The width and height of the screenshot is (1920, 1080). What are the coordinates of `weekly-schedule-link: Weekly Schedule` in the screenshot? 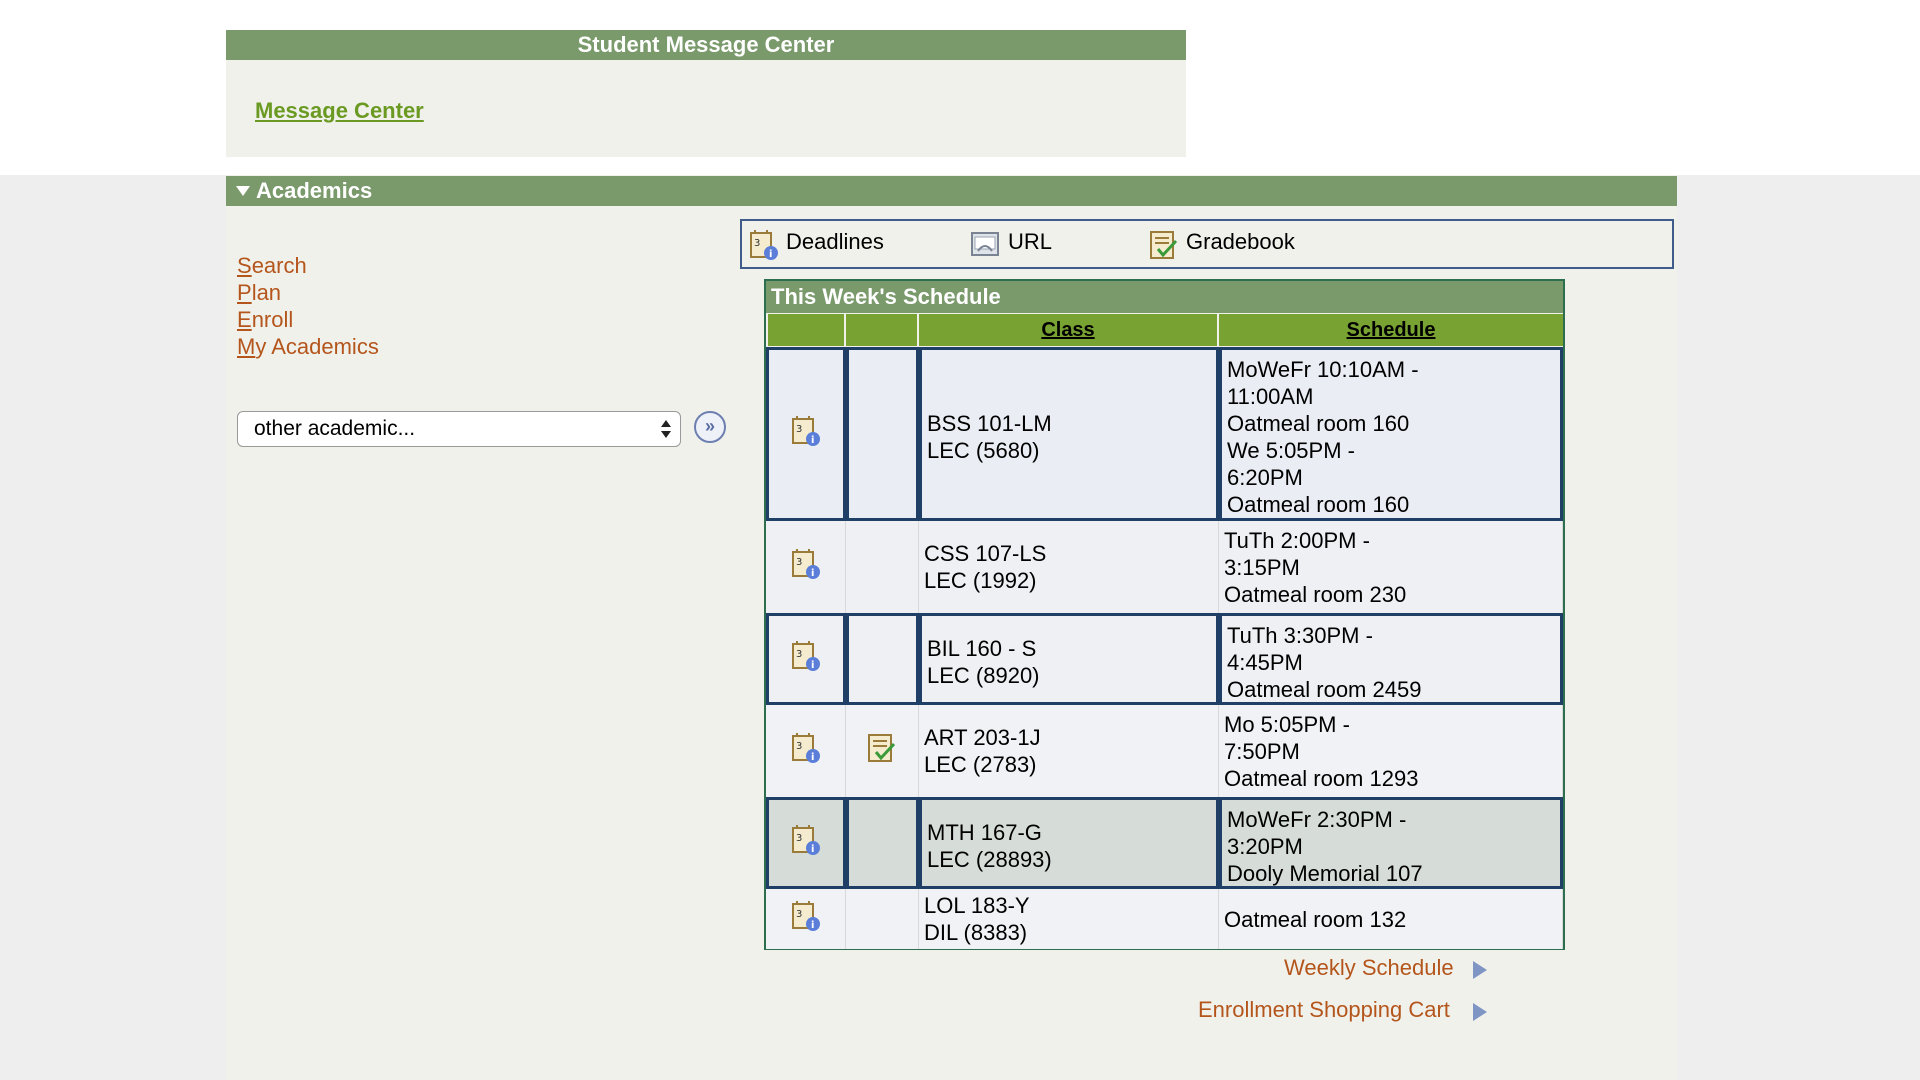 It's located at (1369, 968).